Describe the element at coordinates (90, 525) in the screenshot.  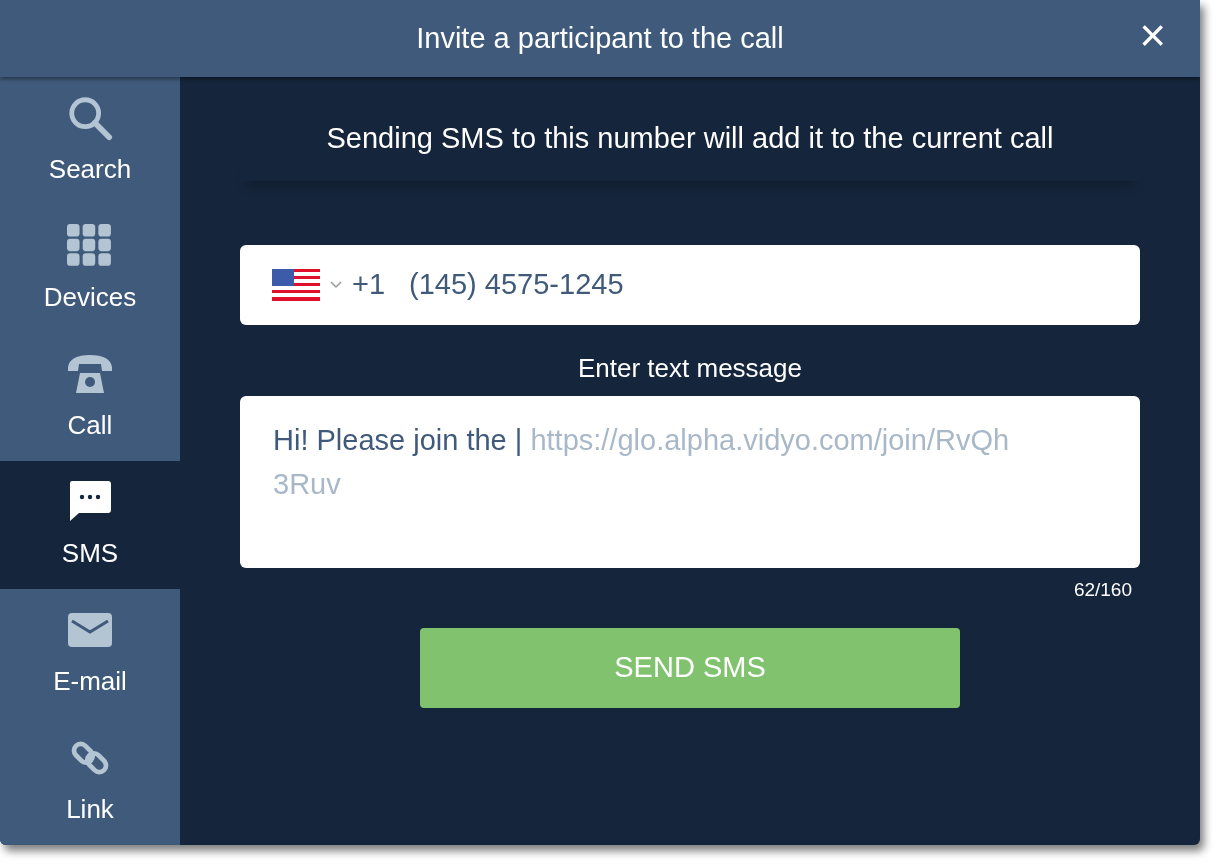
I see `sidebar-tab: SMS` at that location.